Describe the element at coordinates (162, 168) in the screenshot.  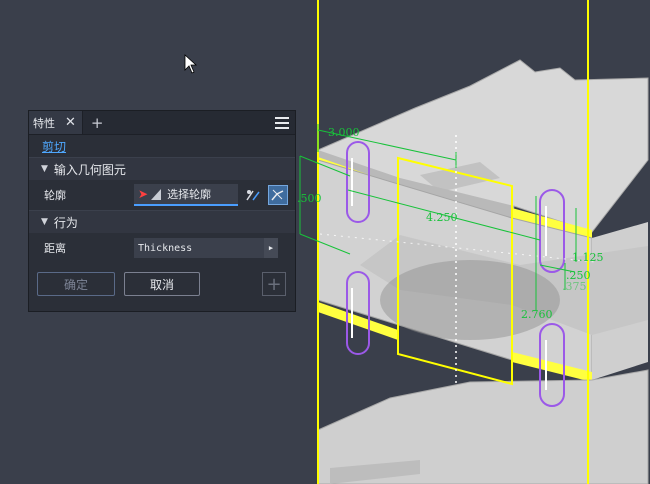
I see `section-input-geometry: ▼ 输入几何图元` at that location.